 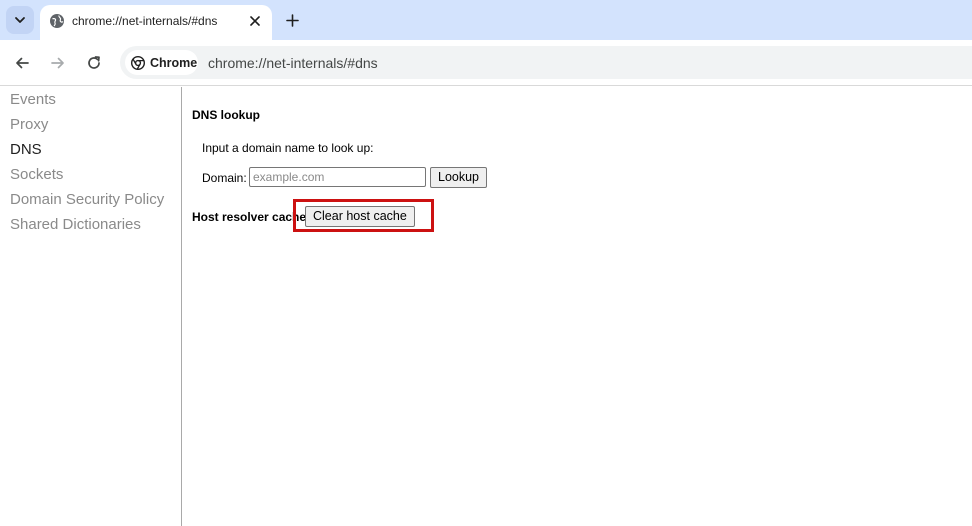 I want to click on chrome-logo-icon, so click(x=138, y=62).